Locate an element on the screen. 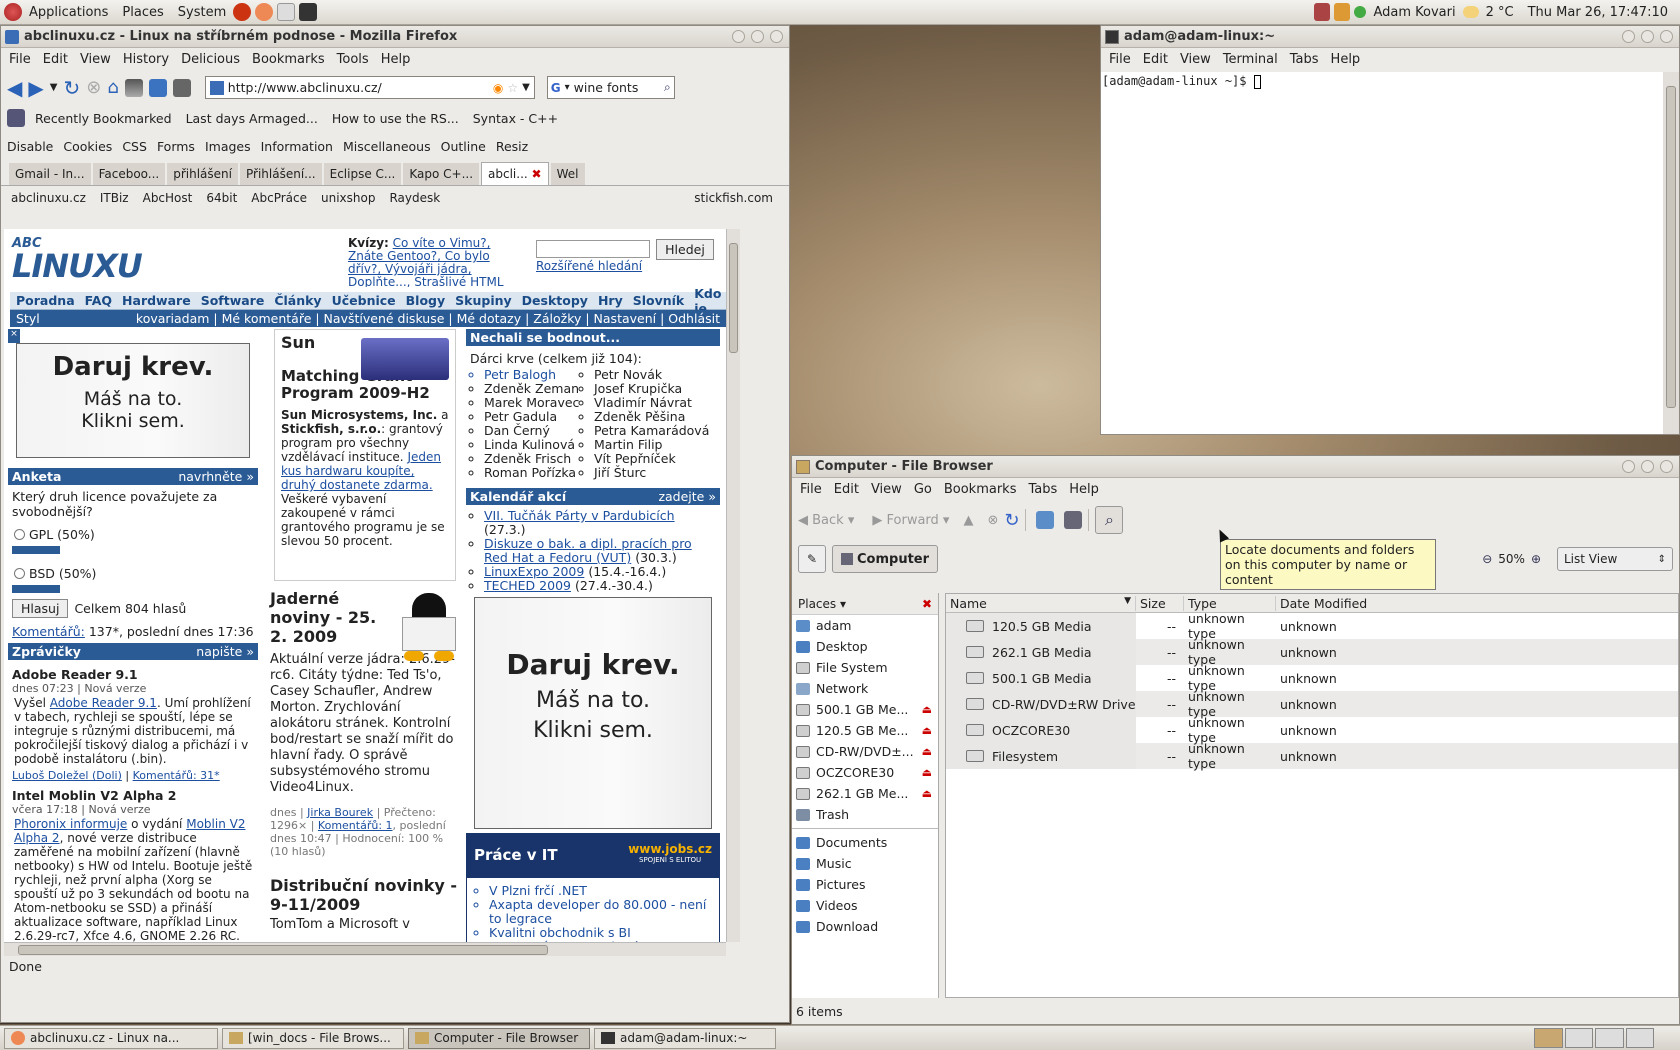  task-terminal: adam@adam-linux:~ is located at coordinates (685, 1038).